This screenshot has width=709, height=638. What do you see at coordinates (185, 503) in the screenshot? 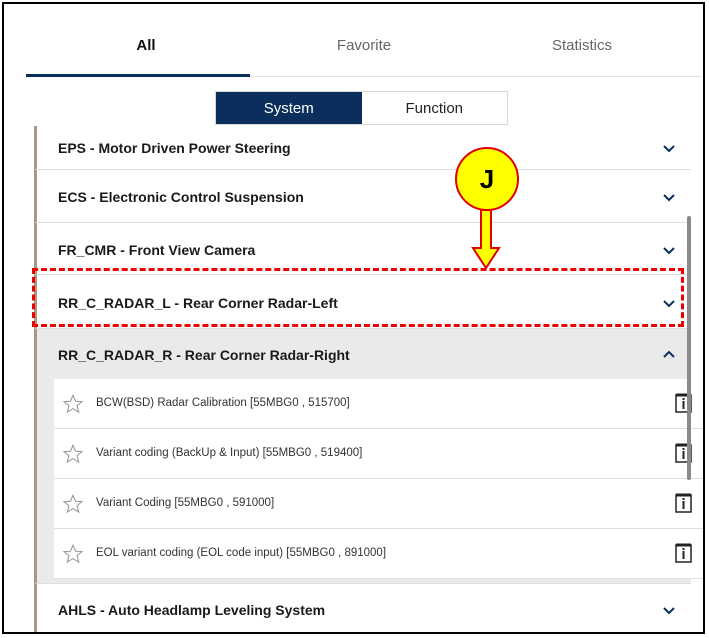
I see `function-item-label: Variant Coding [55MBG0 , 591000]` at bounding box center [185, 503].